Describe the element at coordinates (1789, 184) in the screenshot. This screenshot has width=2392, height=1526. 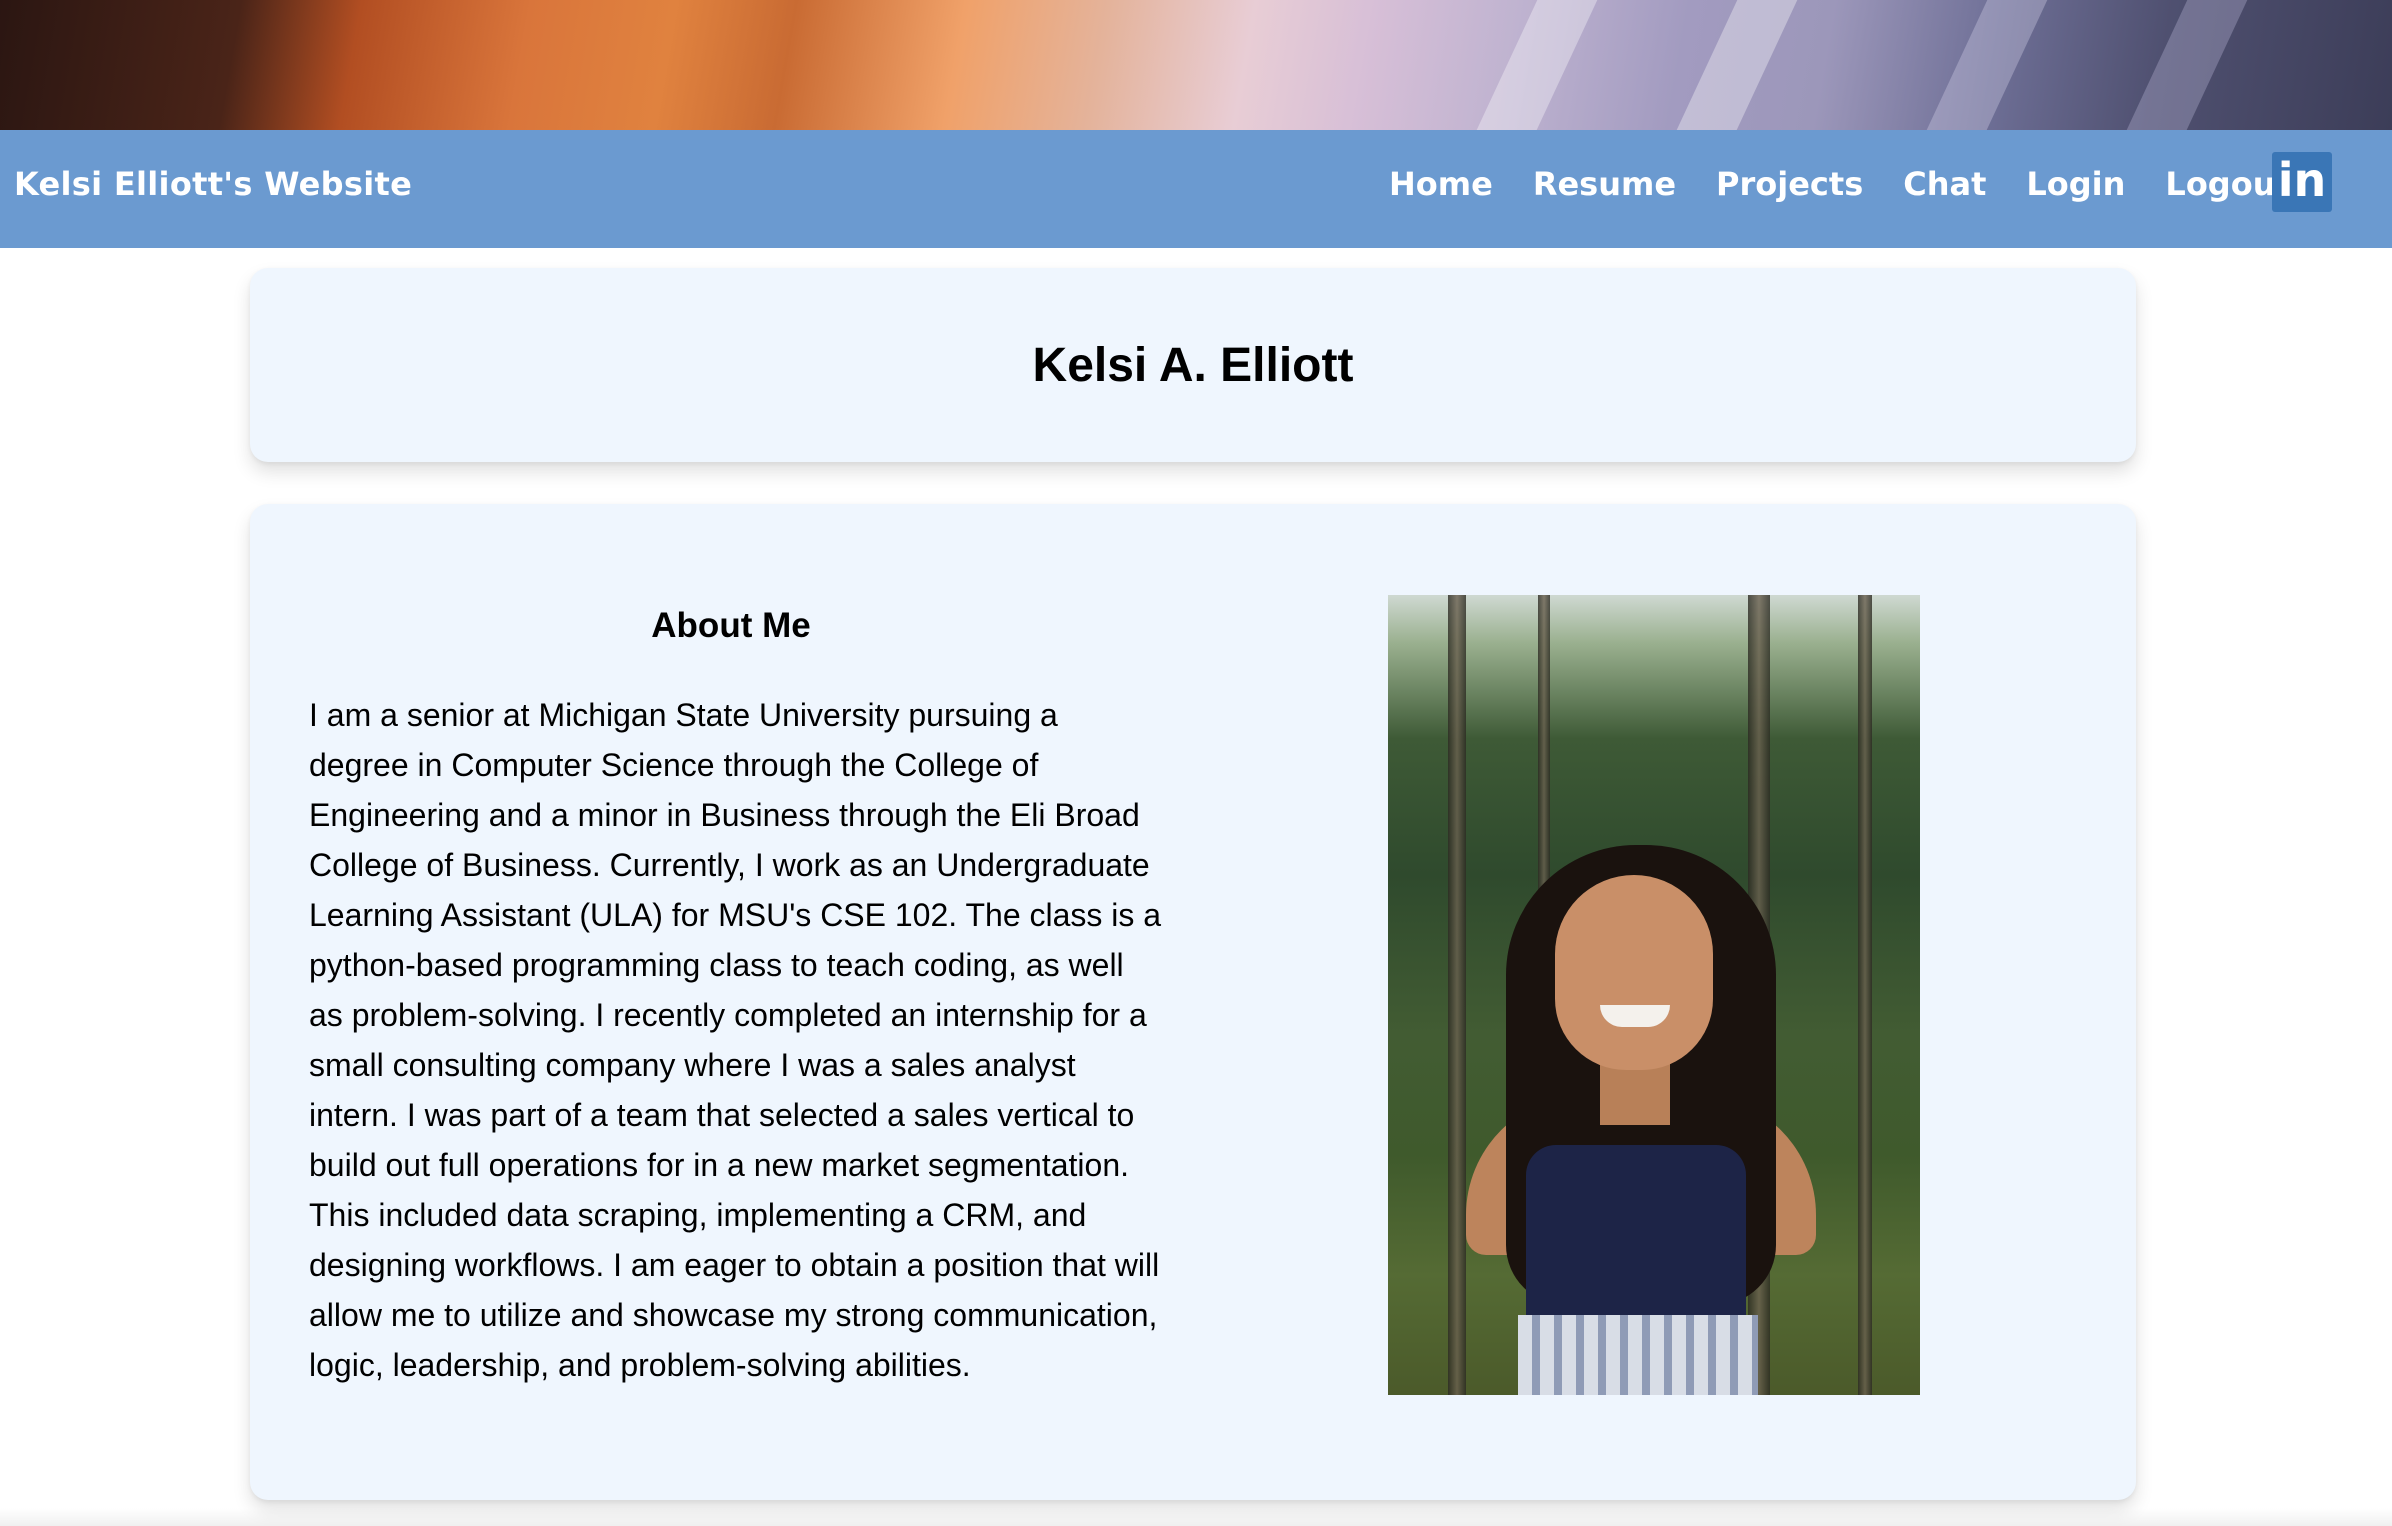
I see `nav-link-projects: Projects` at that location.